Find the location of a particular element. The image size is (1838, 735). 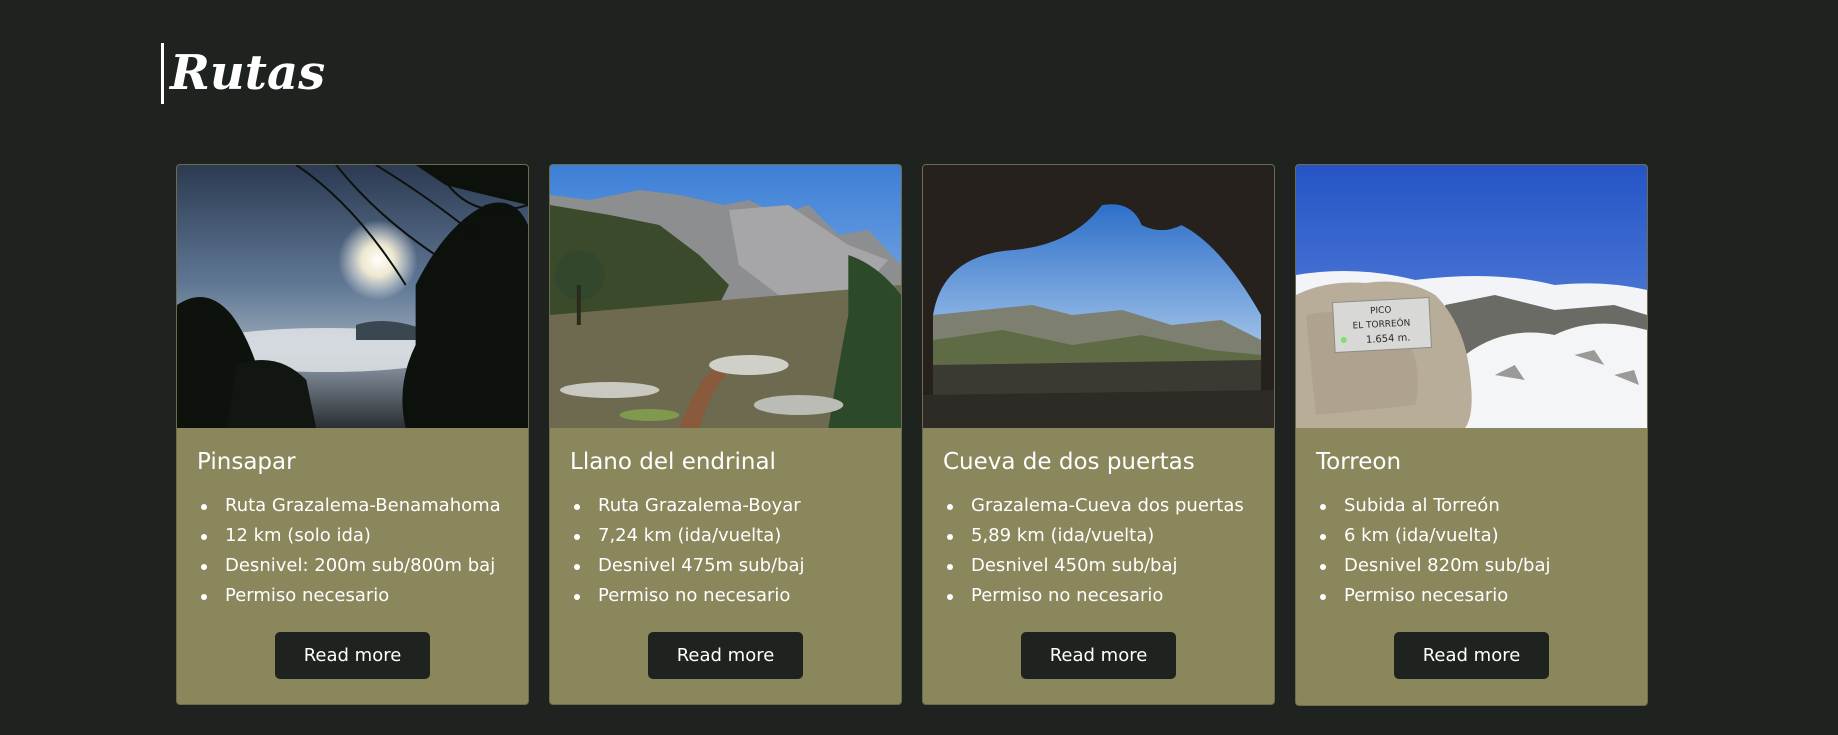

route-detail-item: Desnivel: 200m sub/800m baj is located at coordinates (352, 566).